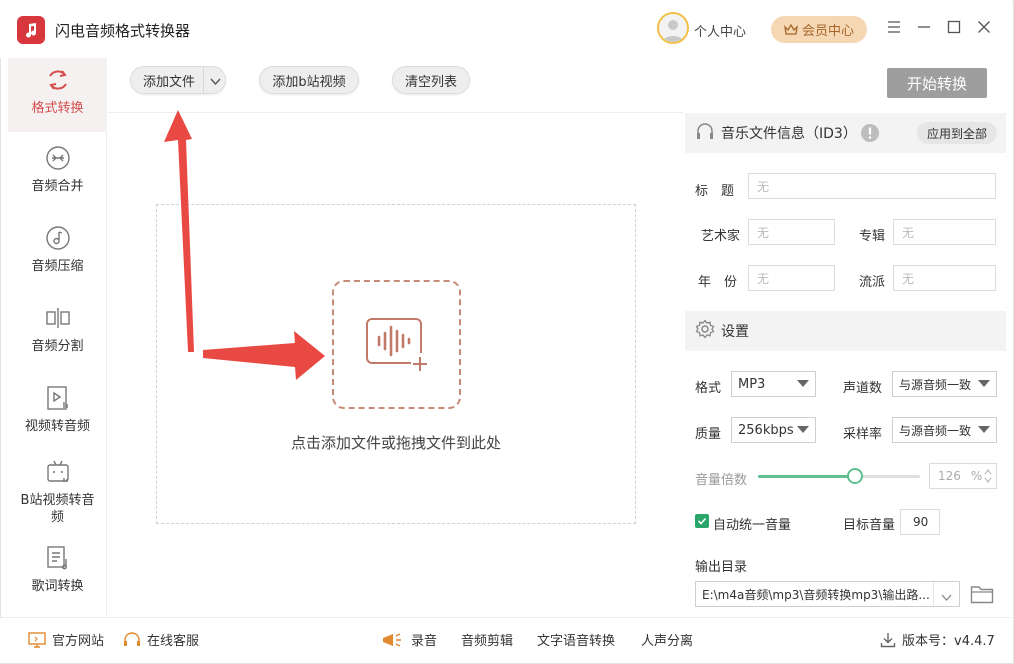 This screenshot has width=1014, height=664. Describe the element at coordinates (752, 525) in the screenshot. I see `auto-volume-label: 自动统一音量` at that location.